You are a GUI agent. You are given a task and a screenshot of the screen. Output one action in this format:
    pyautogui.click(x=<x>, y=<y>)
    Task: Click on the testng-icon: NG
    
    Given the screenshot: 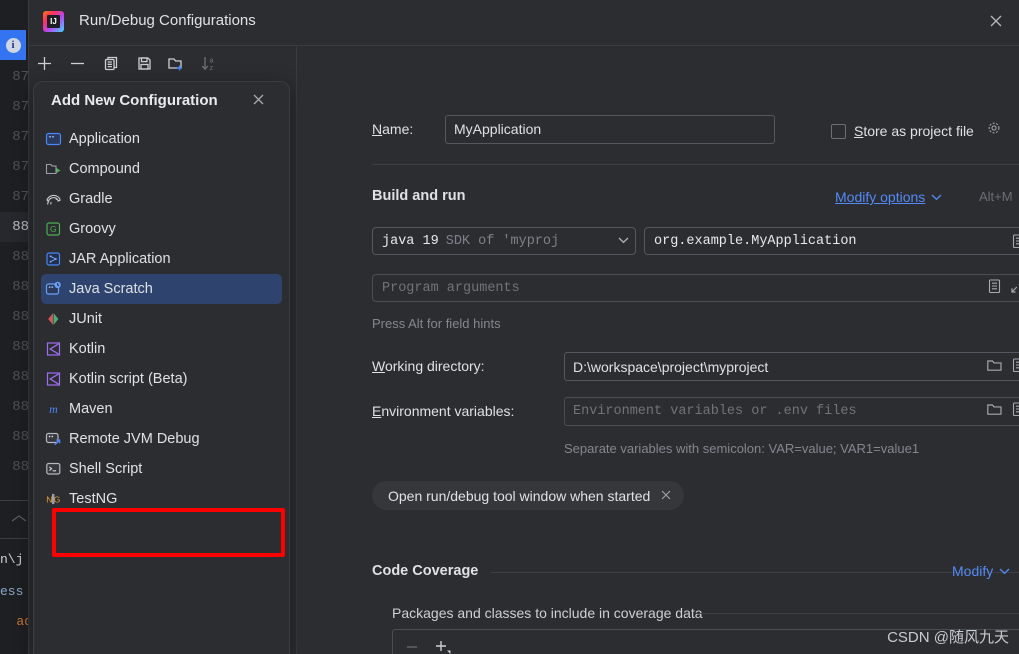 What is the action you would take?
    pyautogui.click(x=53, y=499)
    